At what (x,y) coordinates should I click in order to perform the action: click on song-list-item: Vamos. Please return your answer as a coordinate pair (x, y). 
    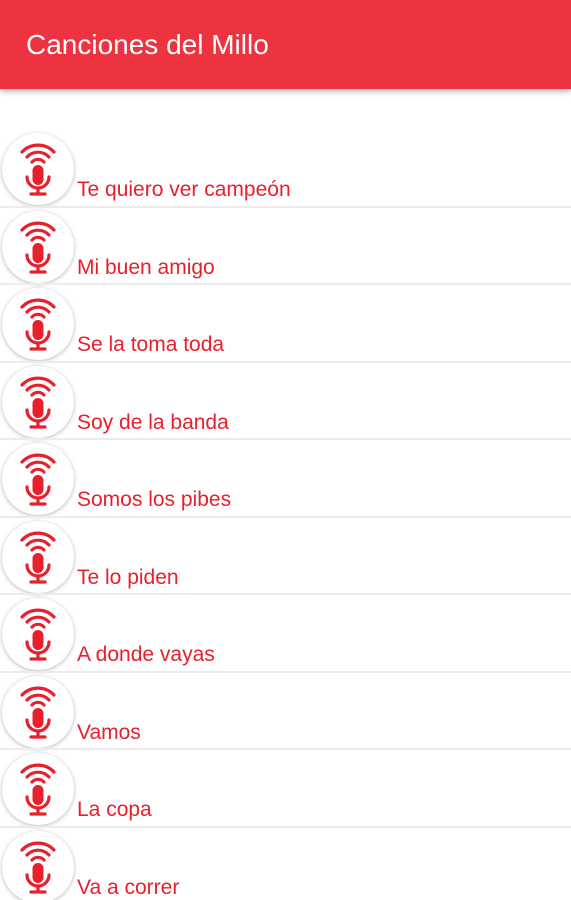
    Looking at the image, I should click on (285, 712).